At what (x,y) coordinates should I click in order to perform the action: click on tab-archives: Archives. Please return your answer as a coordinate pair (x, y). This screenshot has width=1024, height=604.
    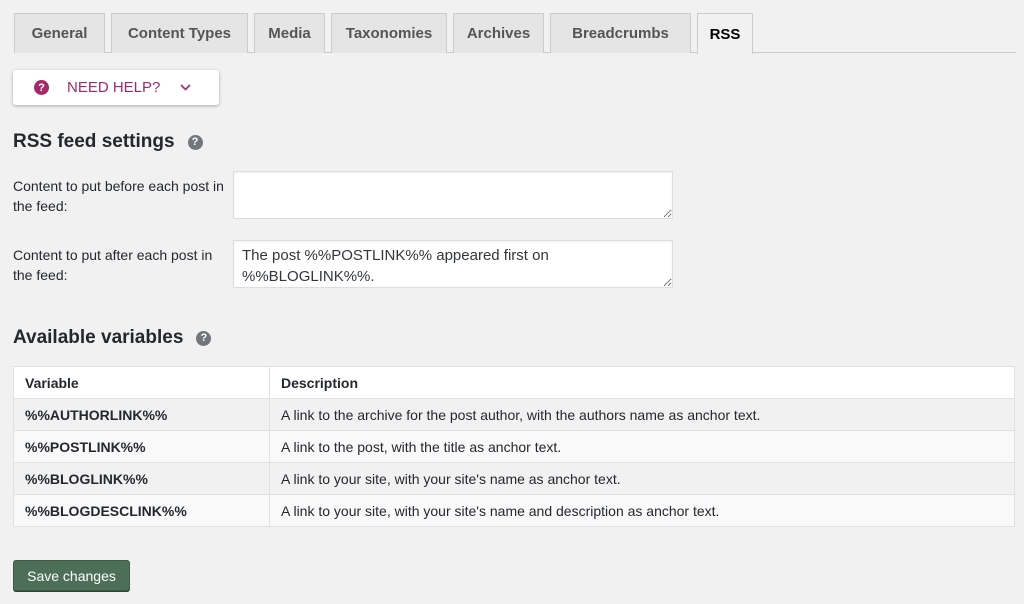
    Looking at the image, I should click on (498, 33).